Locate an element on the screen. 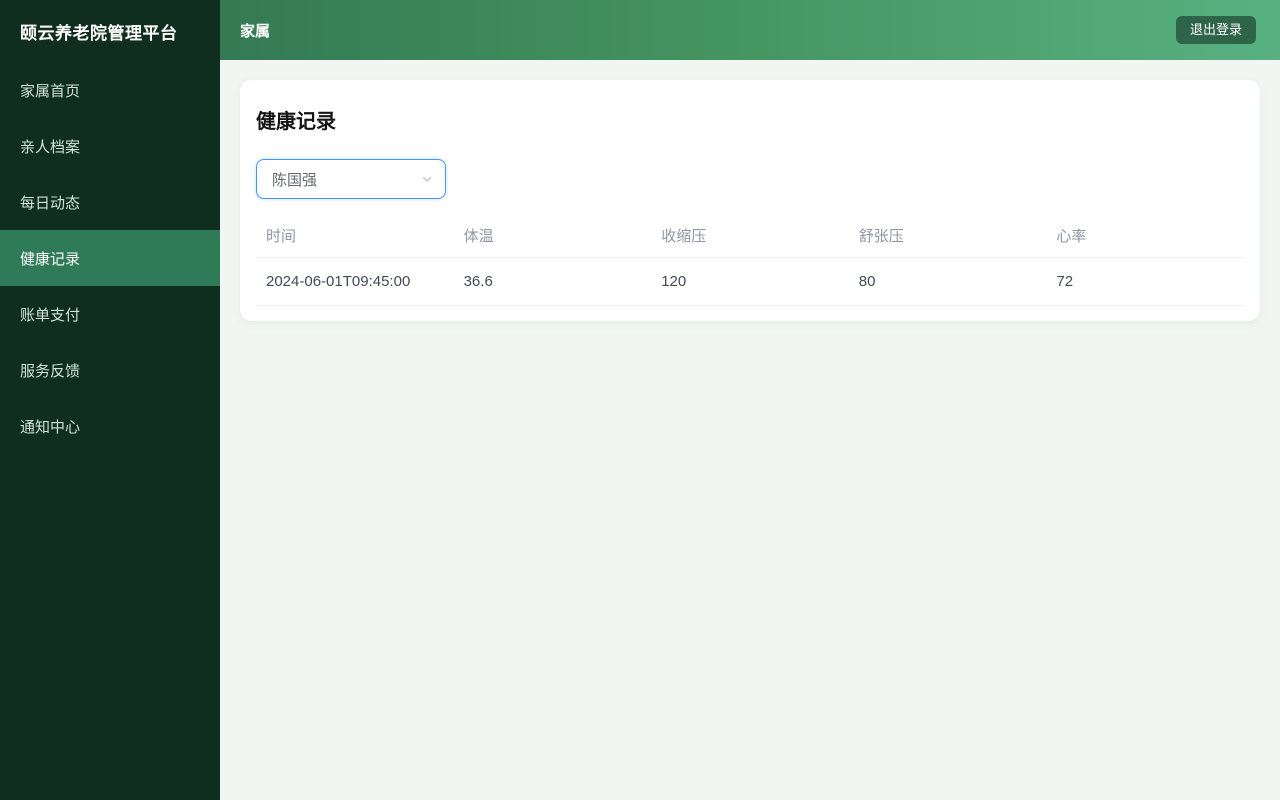  sidebar-item-health-records: 健康记录 is located at coordinates (110, 258).